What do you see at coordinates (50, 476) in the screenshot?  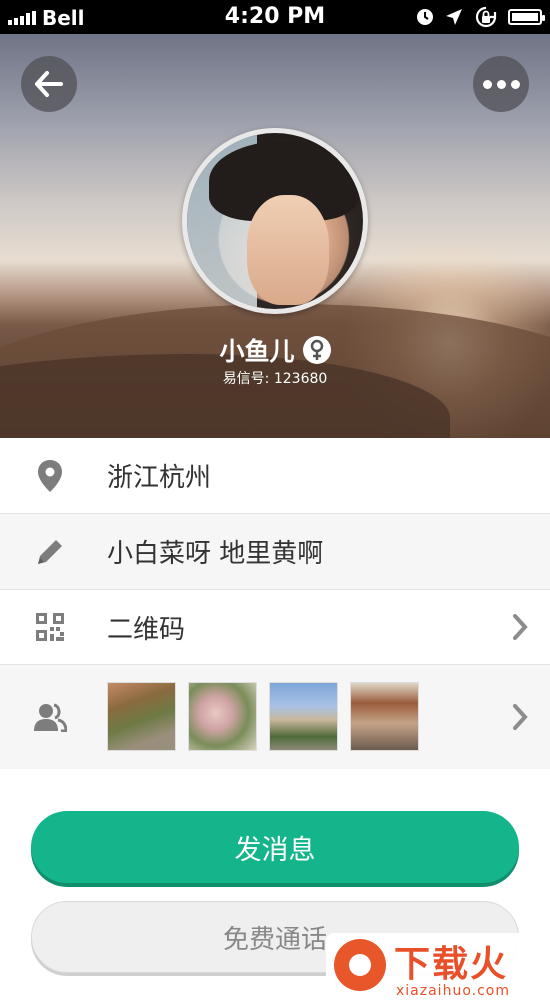 I see `location-pin-icon` at bounding box center [50, 476].